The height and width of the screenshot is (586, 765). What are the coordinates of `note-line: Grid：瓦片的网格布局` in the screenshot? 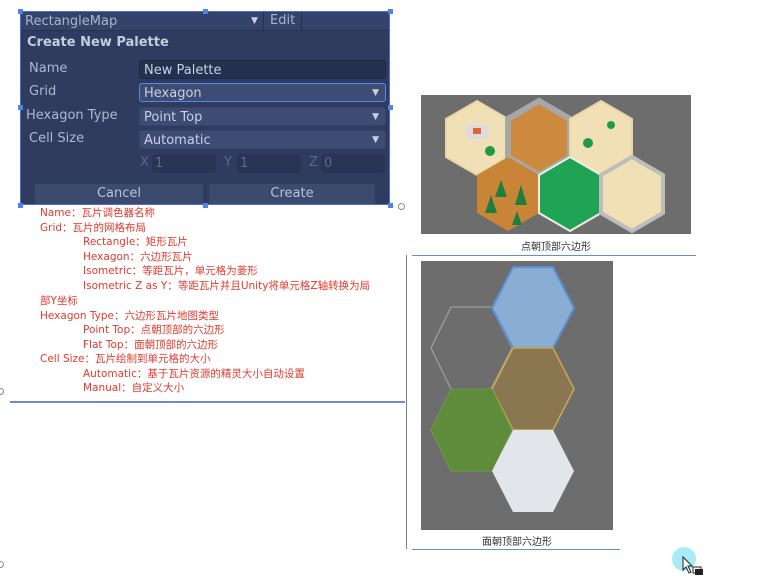 It's located at (93, 227).